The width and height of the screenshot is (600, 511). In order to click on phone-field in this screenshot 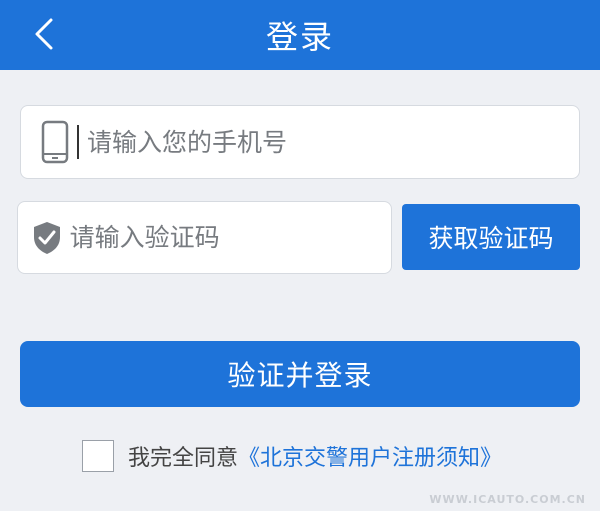, I will do `click(300, 142)`.